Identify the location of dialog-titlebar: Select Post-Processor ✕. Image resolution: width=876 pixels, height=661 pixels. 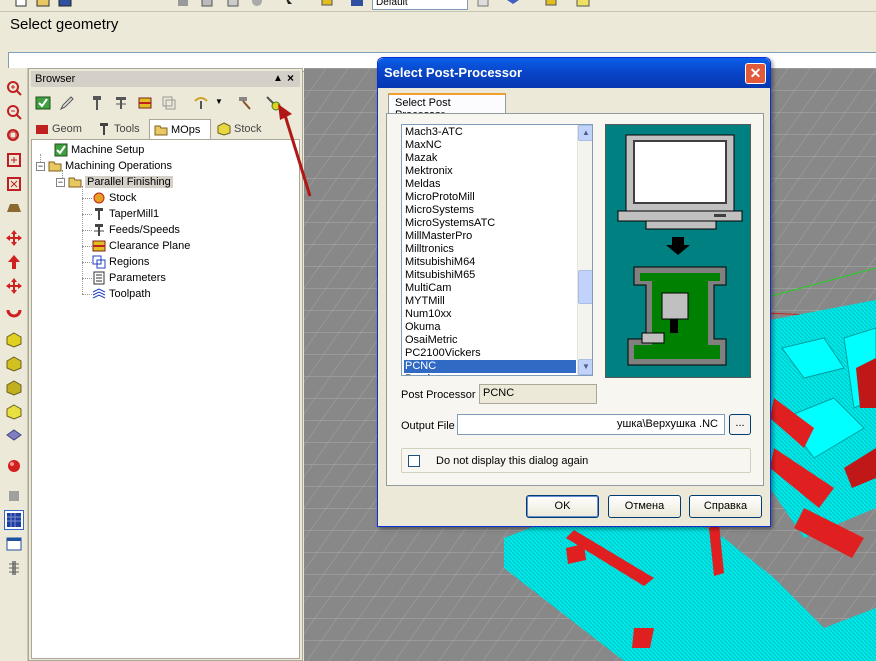
(574, 73).